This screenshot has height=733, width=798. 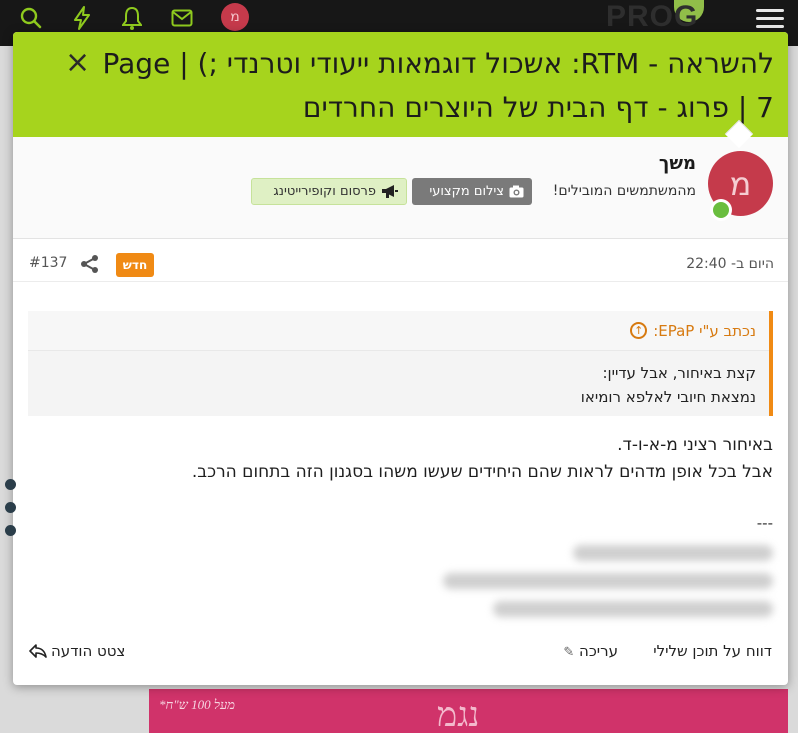 What do you see at coordinates (82, 18) in the screenshot?
I see `bolt-icon` at bounding box center [82, 18].